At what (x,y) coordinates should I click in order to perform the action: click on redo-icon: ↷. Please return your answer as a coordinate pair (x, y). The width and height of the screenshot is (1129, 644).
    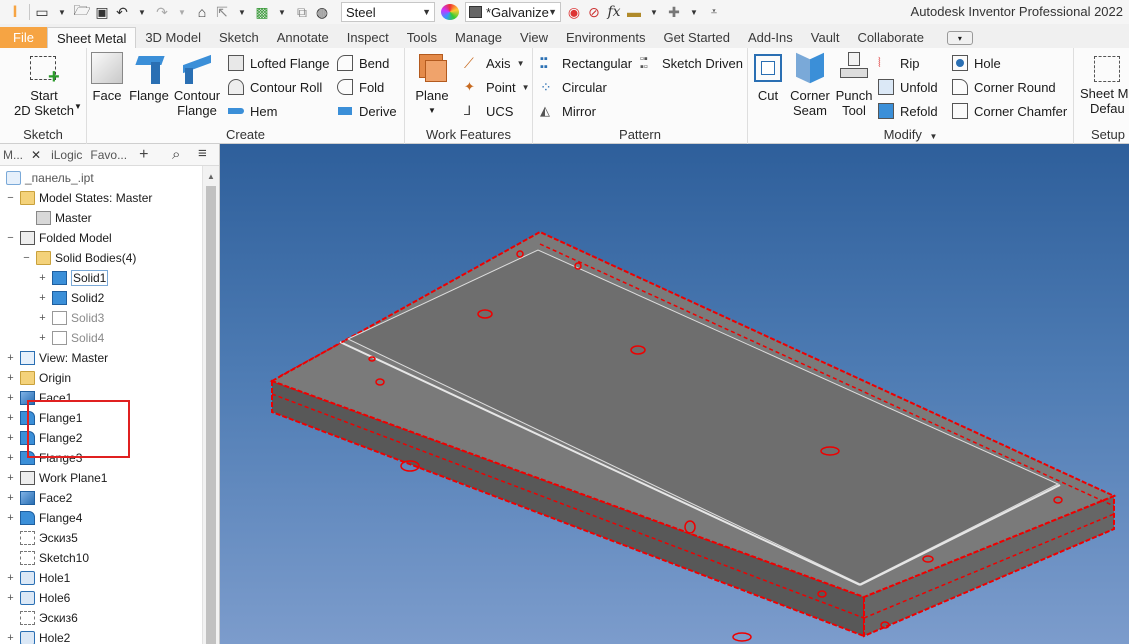
    Looking at the image, I should click on (162, 12).